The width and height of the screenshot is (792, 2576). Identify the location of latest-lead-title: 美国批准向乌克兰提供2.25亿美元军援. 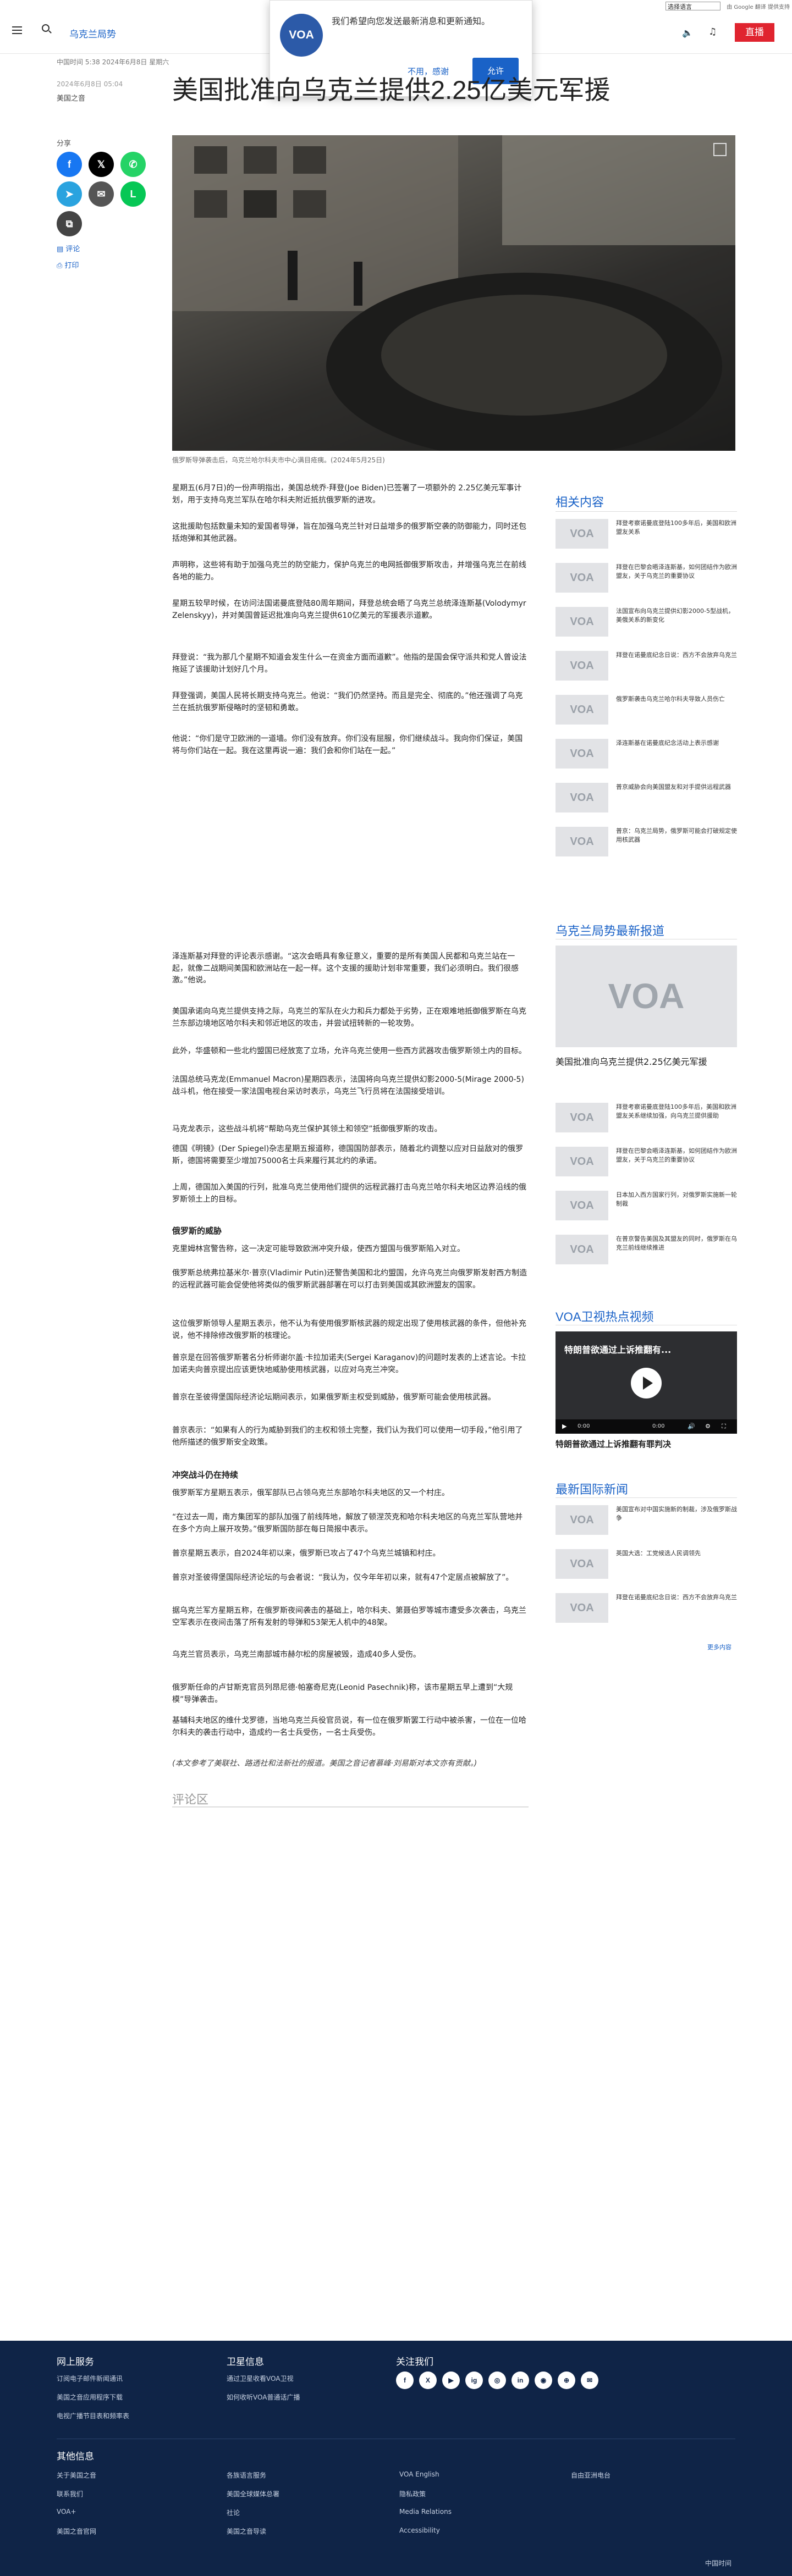
(647, 1061).